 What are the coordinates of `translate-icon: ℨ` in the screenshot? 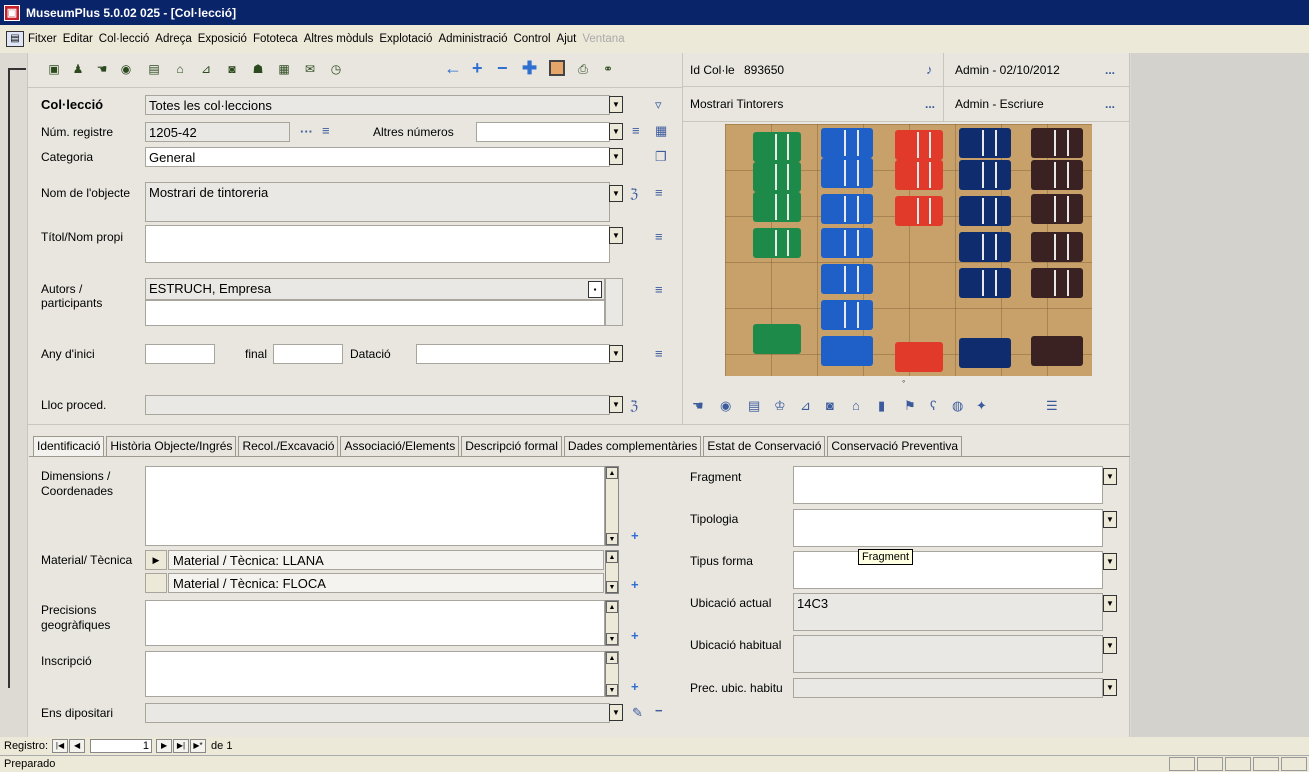 It's located at (634, 194).